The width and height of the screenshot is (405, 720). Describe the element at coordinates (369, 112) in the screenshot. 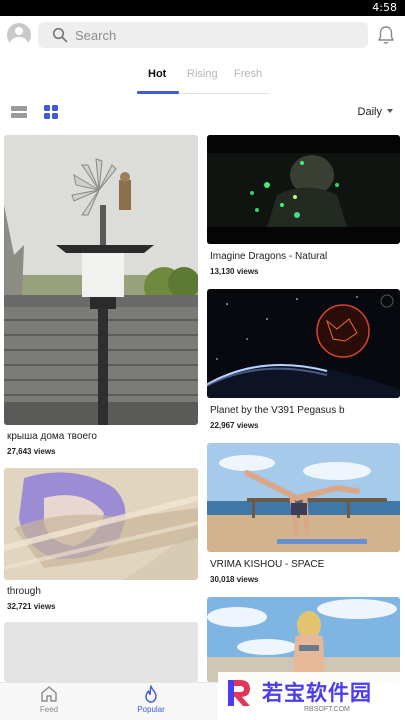

I see `period-label: Daily` at that location.